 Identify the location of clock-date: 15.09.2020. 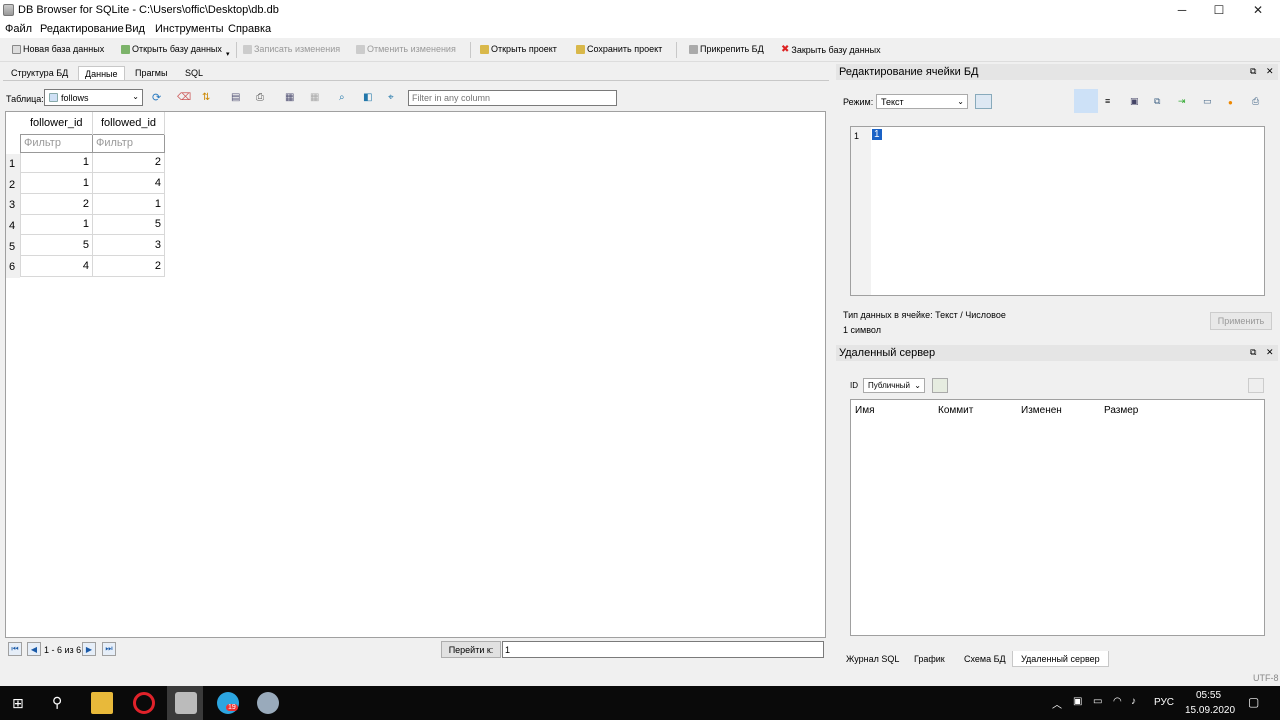
(1210, 710).